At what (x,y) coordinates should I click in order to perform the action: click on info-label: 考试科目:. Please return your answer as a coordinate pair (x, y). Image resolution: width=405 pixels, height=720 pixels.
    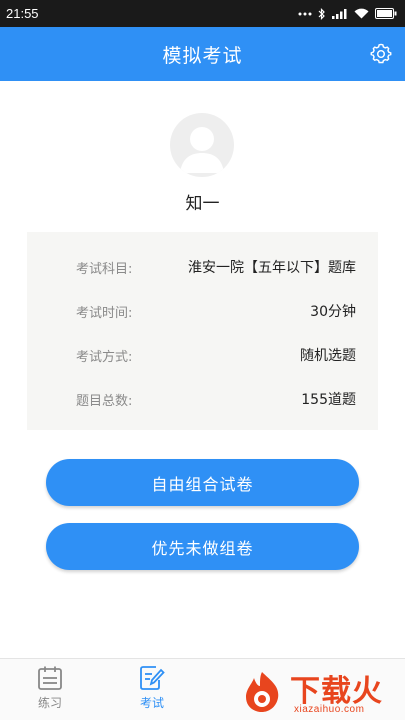
    Looking at the image, I should click on (104, 269).